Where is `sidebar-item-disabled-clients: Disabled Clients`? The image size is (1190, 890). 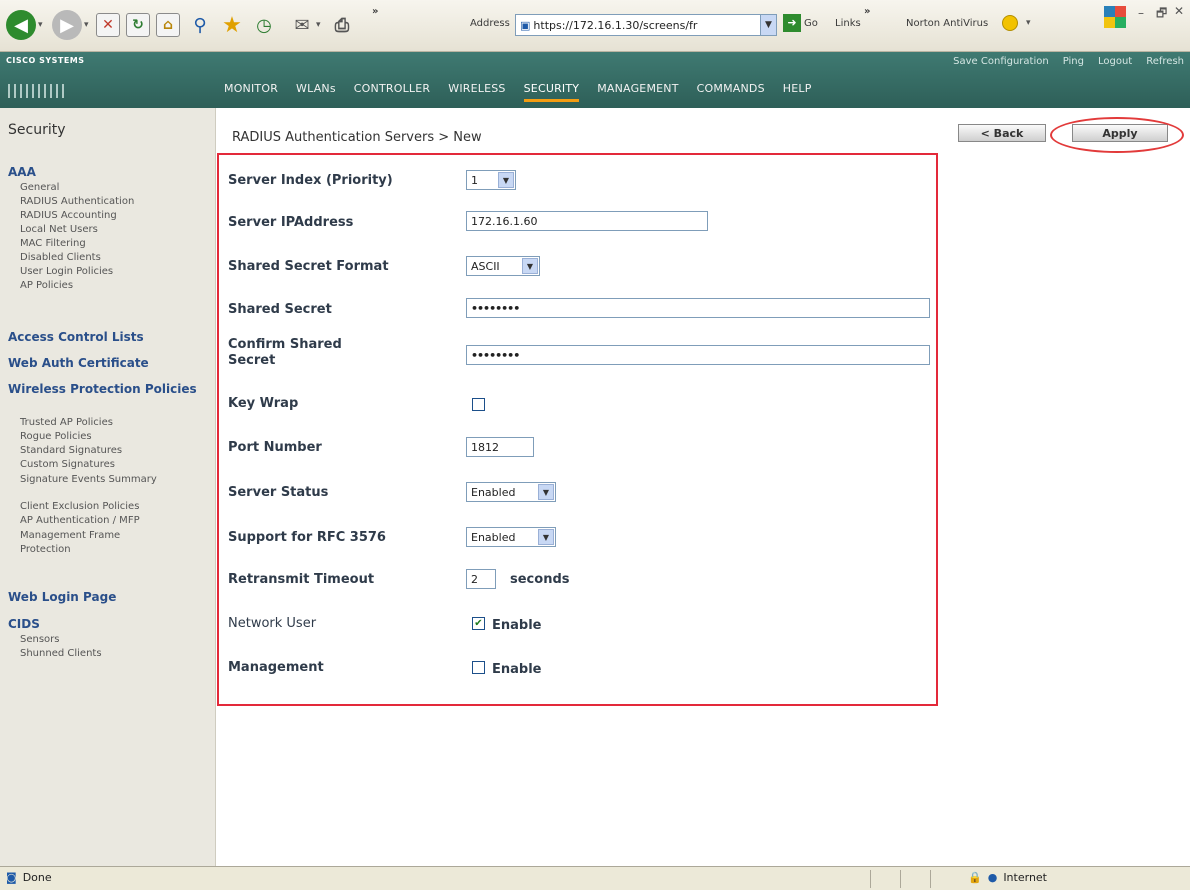
sidebar-item-disabled-clients: Disabled Clients is located at coordinates (60, 257).